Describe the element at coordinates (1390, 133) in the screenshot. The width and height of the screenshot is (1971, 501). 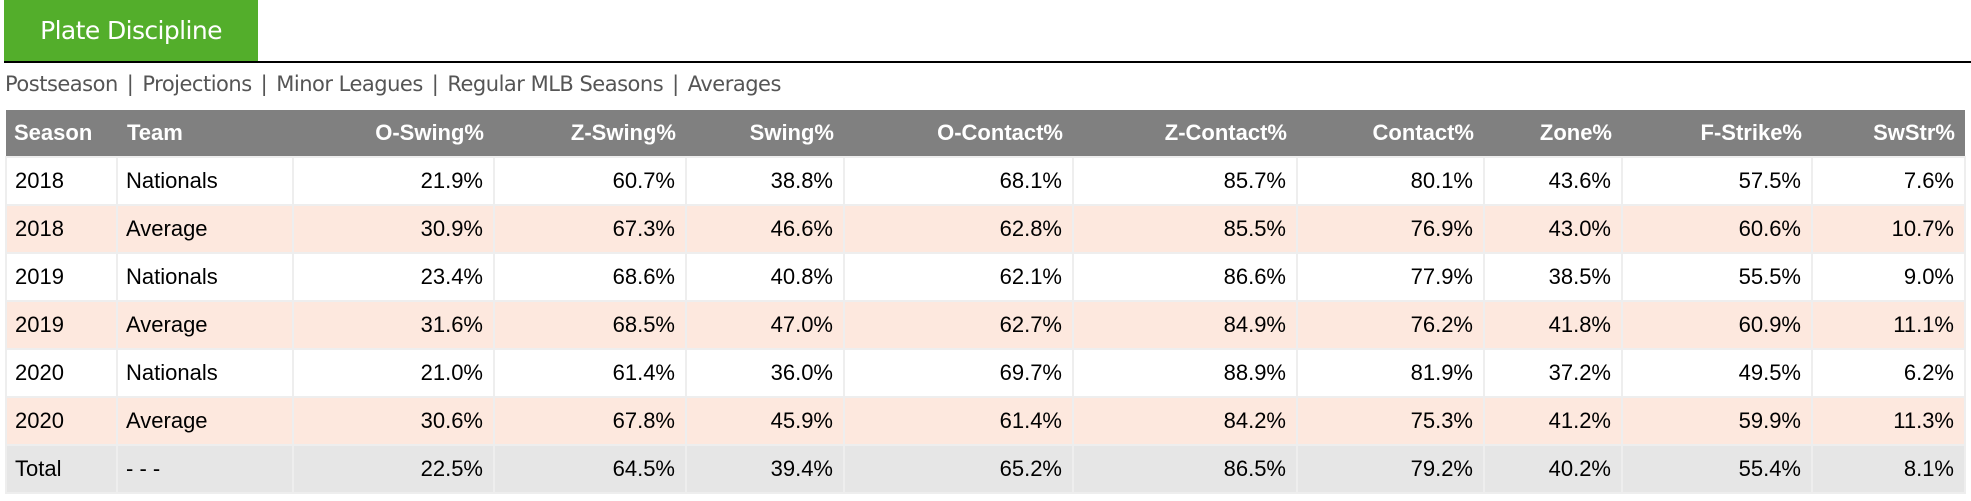
I see `column-header-contact: Contact%` at that location.